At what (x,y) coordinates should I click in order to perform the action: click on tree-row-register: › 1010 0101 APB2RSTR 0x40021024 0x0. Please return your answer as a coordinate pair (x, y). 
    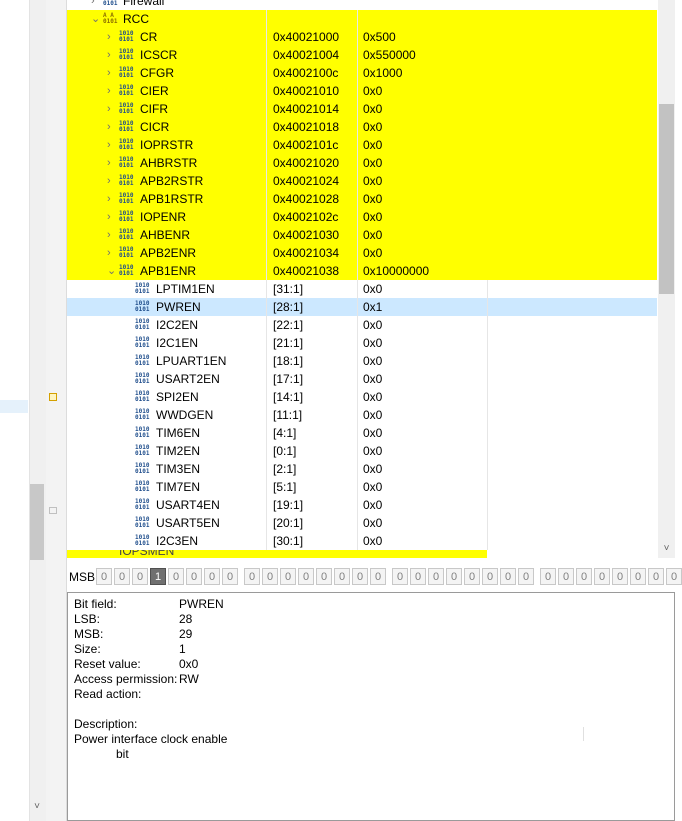
    Looking at the image, I should click on (362, 181).